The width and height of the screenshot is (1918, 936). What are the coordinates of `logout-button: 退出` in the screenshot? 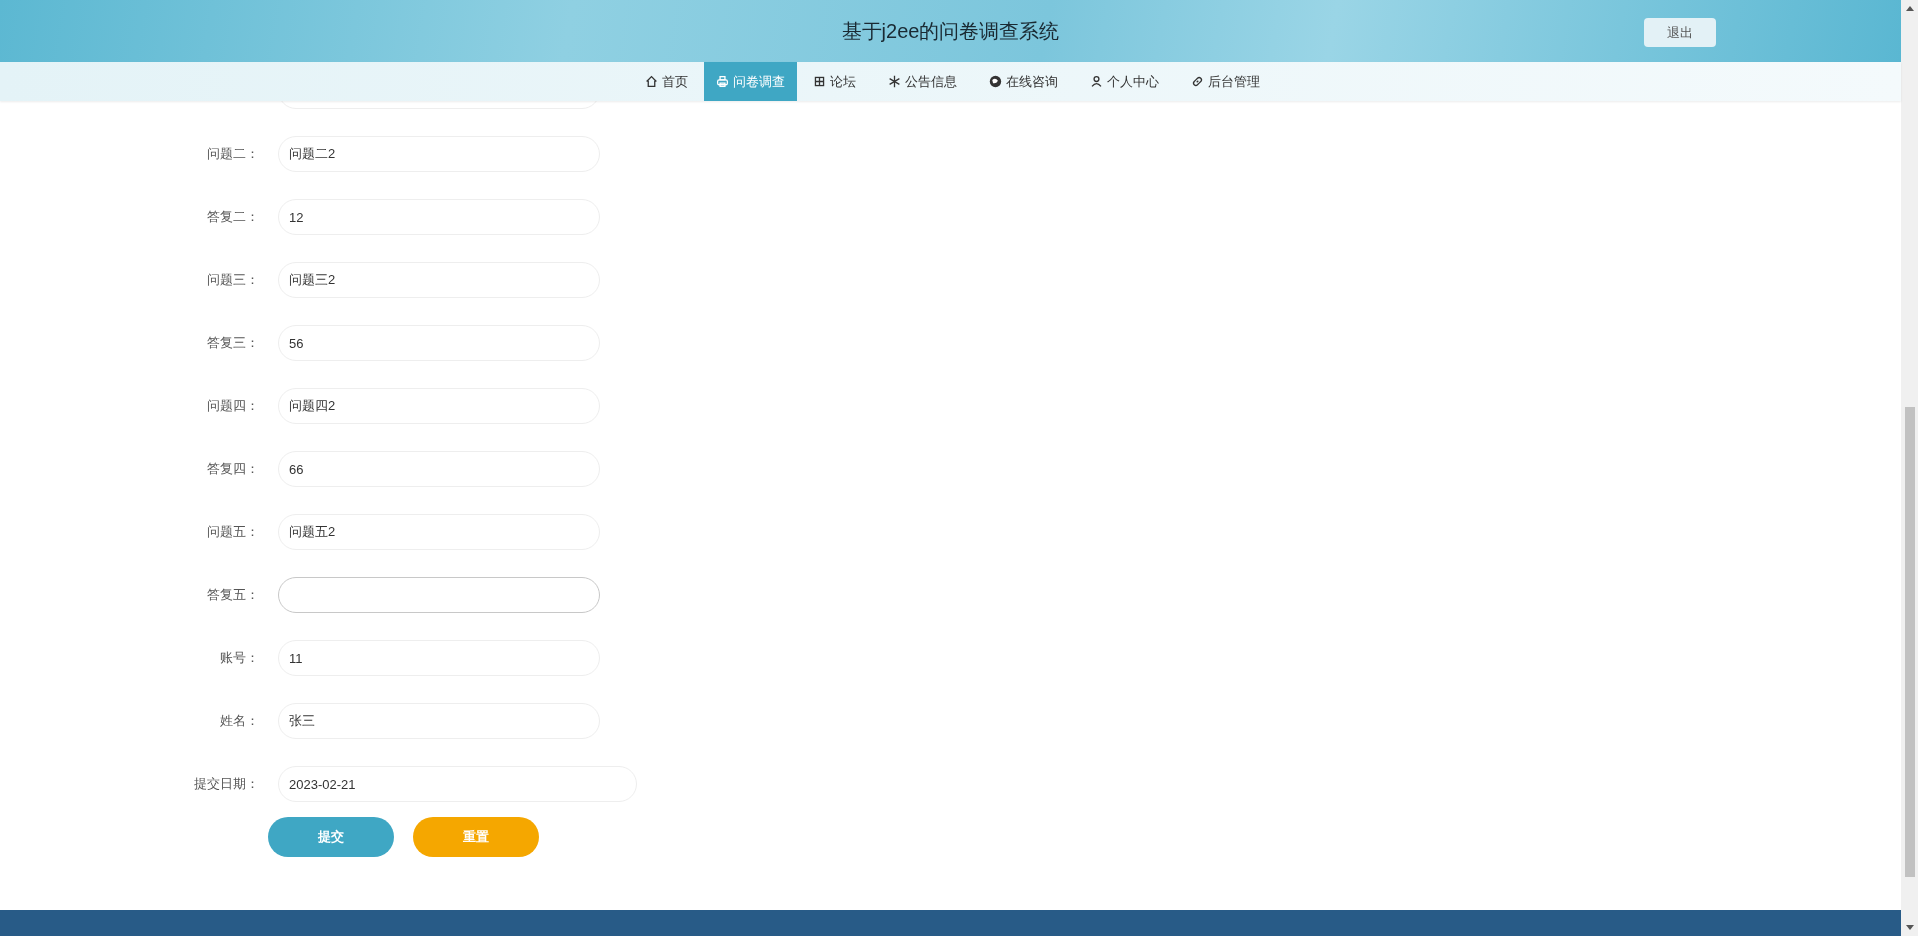 It's located at (1680, 32).